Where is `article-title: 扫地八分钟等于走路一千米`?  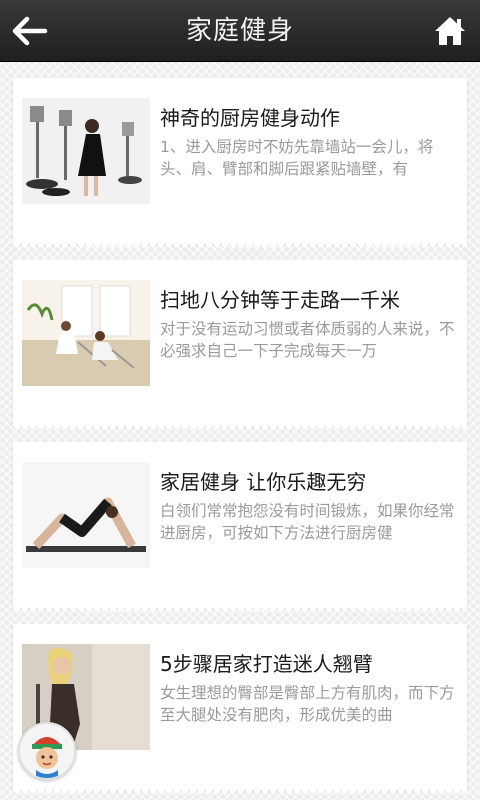 article-title: 扫地八分钟等于走路一千米 is located at coordinates (280, 300).